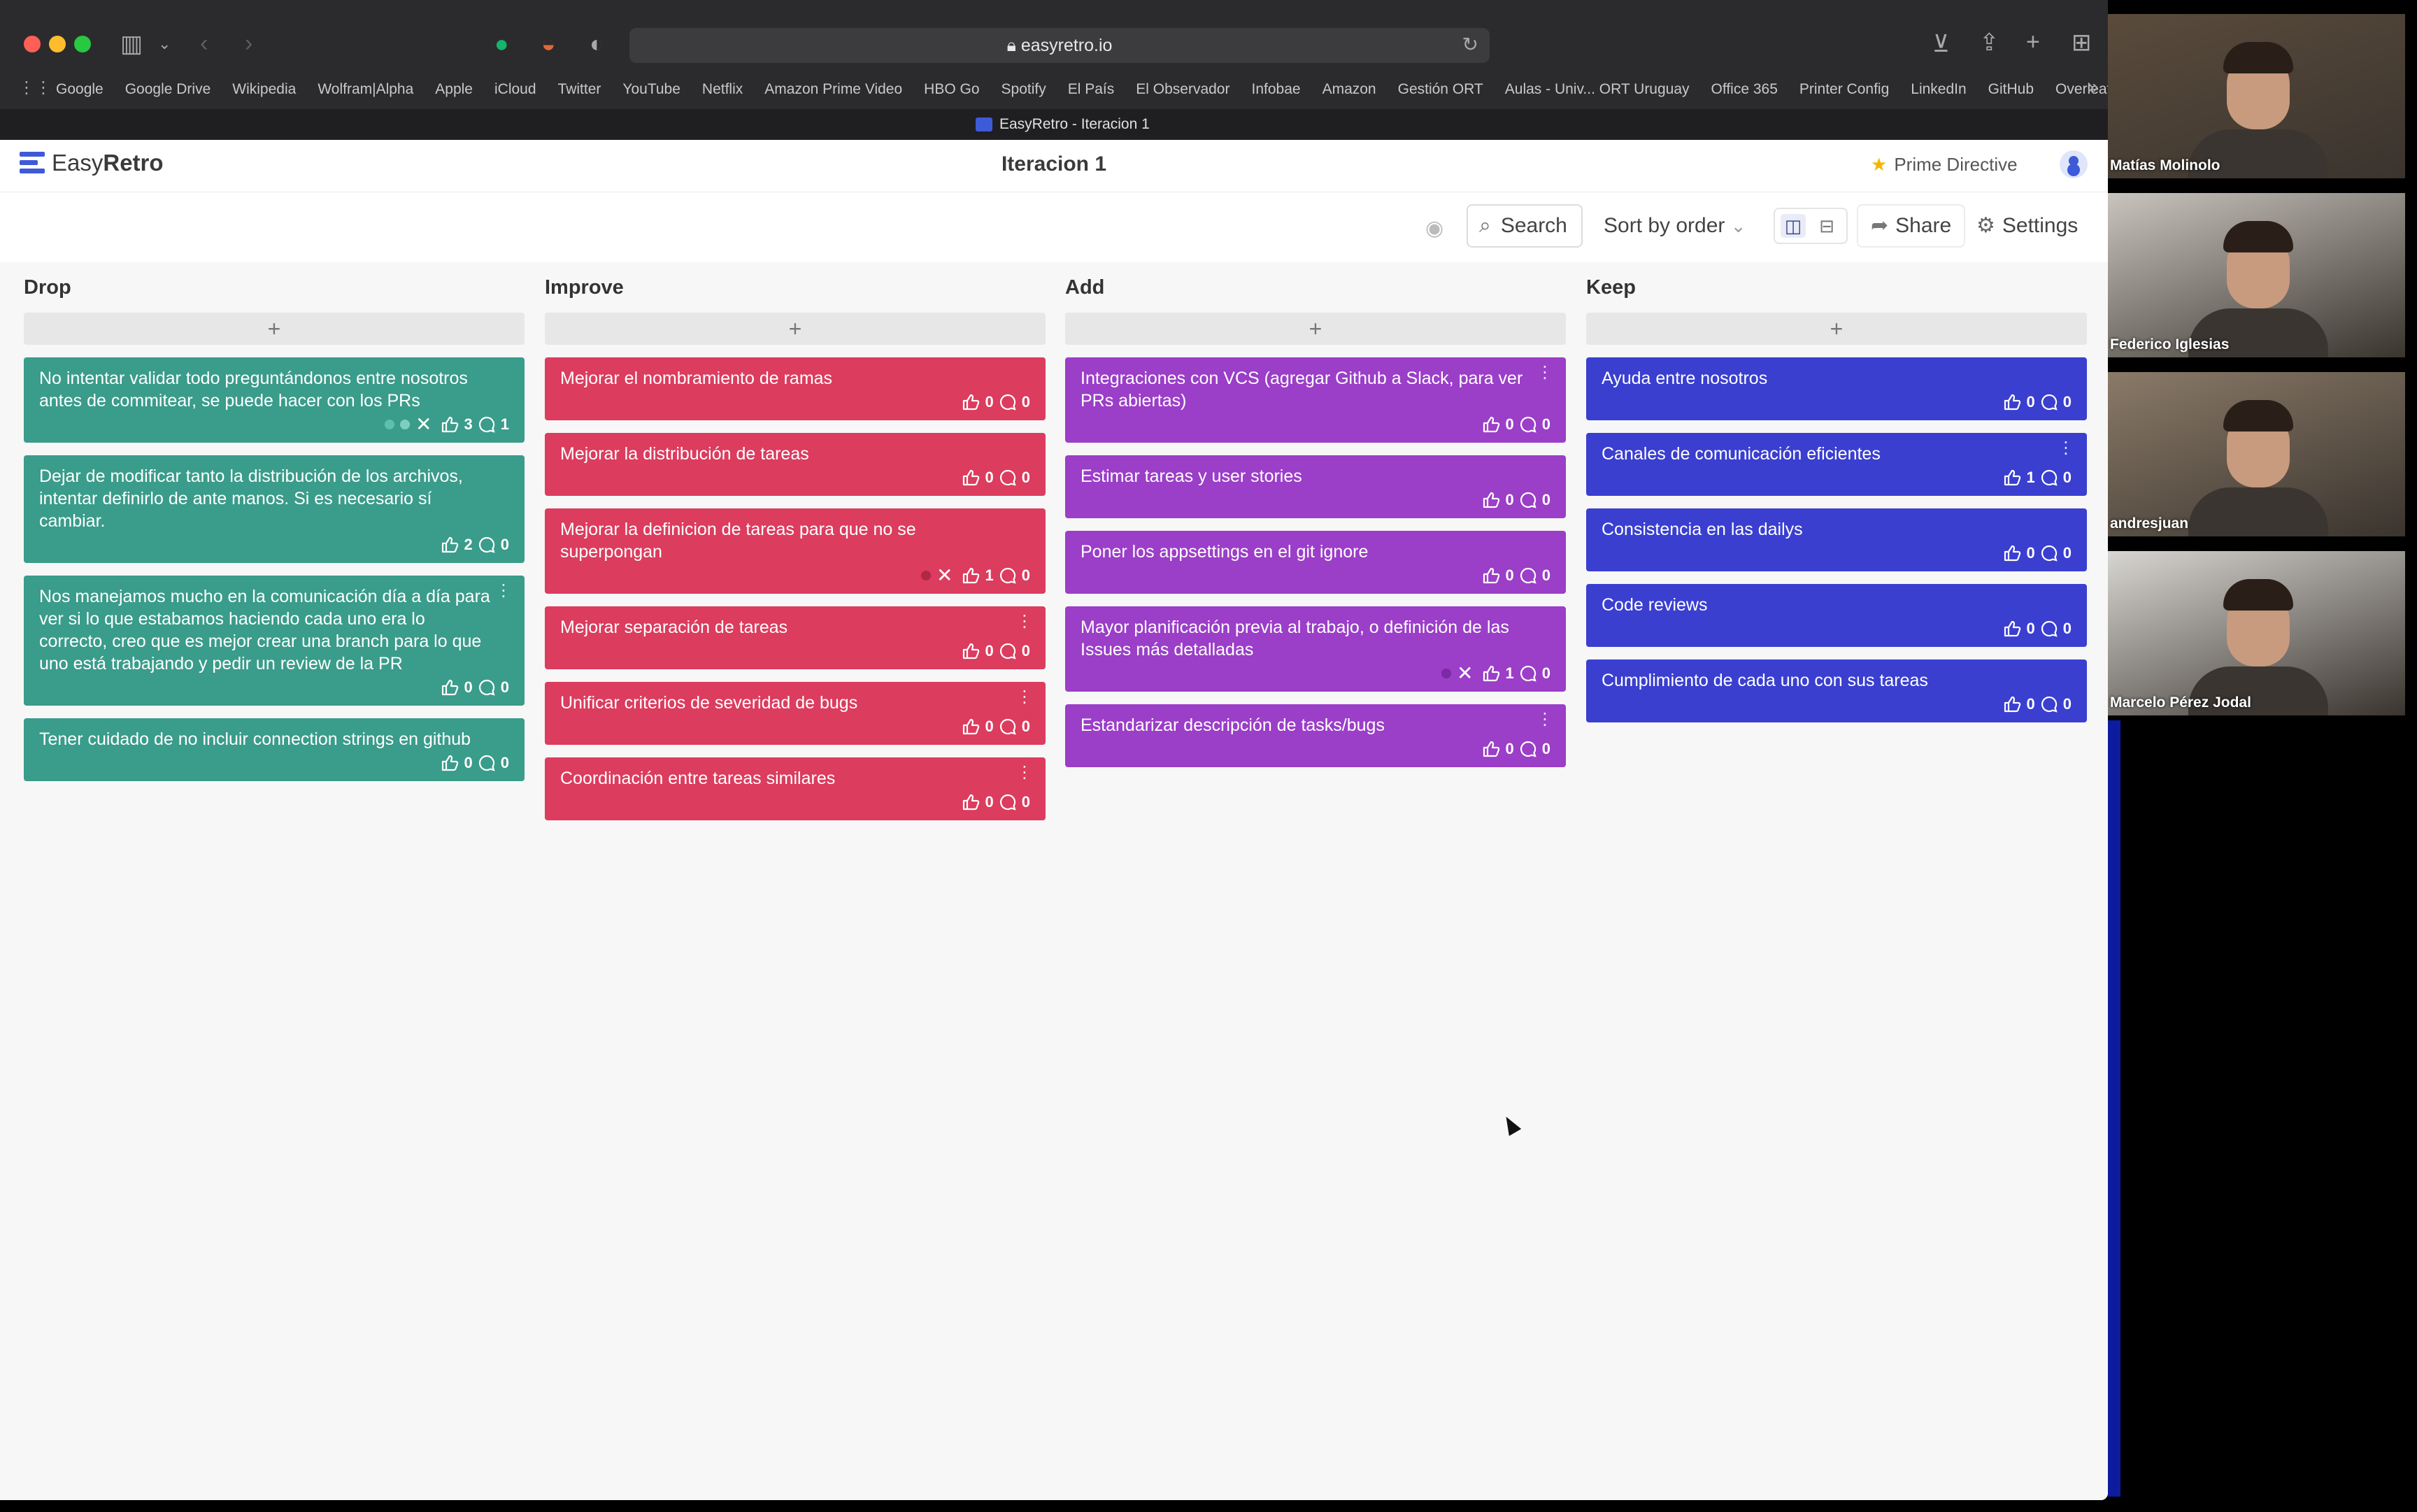  I want to click on bookmark-item: Printer Config, so click(1844, 89).